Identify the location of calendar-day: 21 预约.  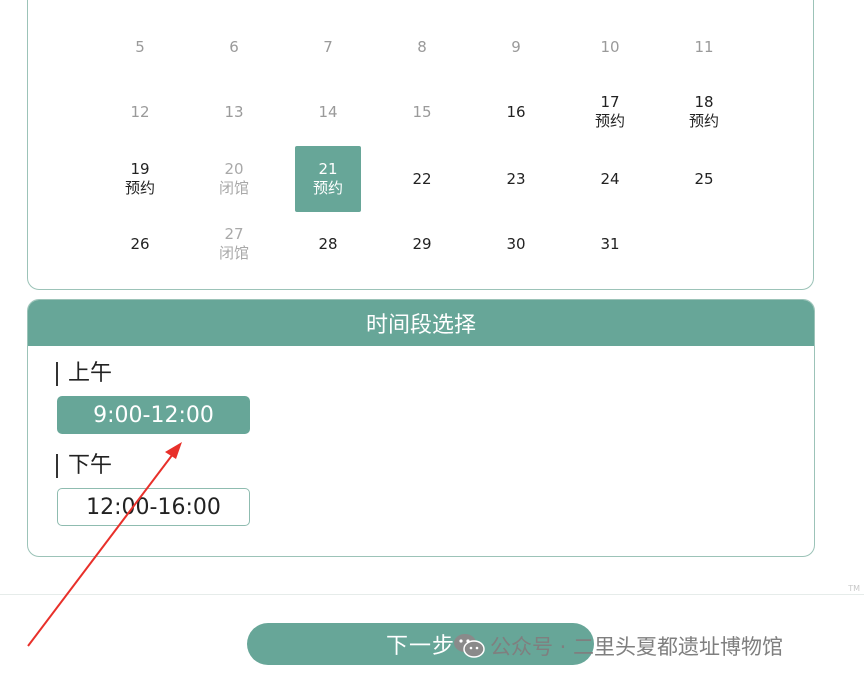
(328, 179).